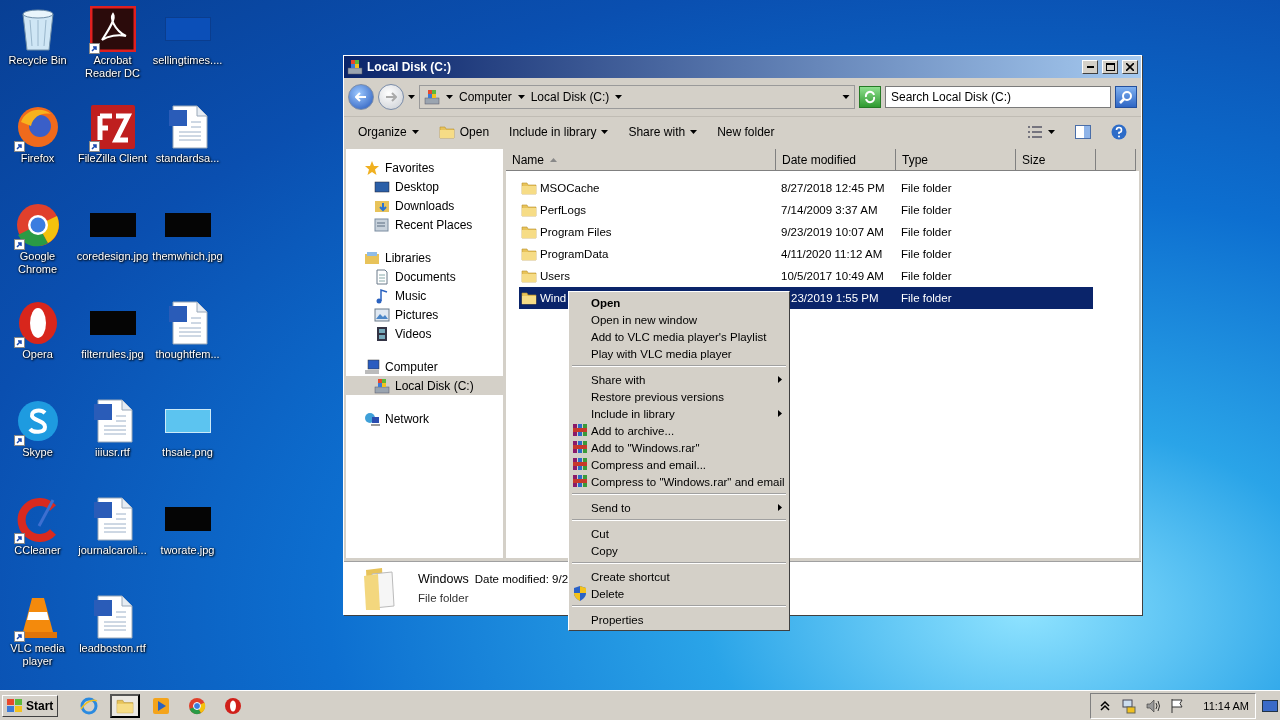 Image resolution: width=1280 pixels, height=720 pixels. I want to click on desktop-icon: coredesign.jpg, so click(112, 249).